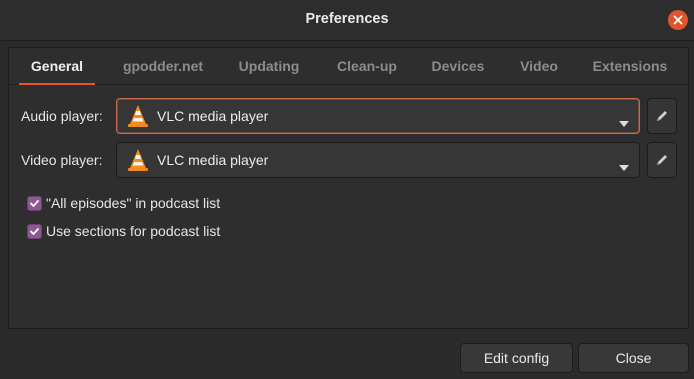  I want to click on title-bar: Preferences, so click(347, 20).